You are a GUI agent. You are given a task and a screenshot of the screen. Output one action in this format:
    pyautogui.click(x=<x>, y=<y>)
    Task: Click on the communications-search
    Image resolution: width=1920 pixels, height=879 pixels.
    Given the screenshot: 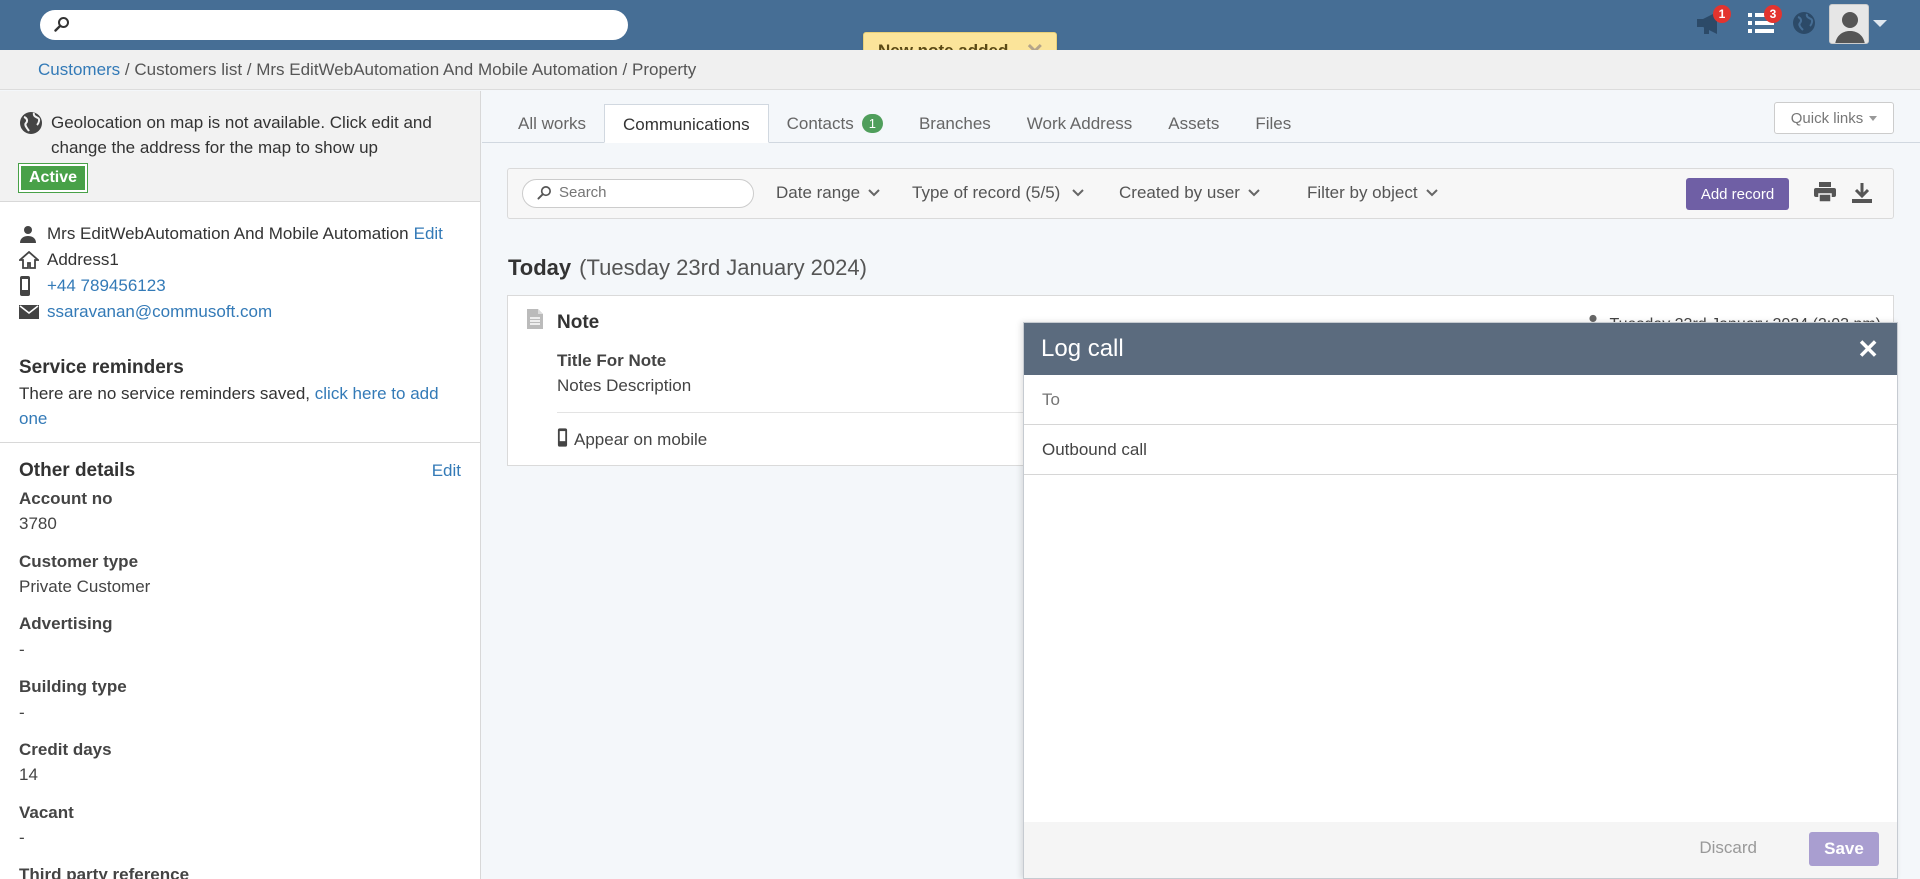 What is the action you would take?
    pyautogui.click(x=638, y=193)
    